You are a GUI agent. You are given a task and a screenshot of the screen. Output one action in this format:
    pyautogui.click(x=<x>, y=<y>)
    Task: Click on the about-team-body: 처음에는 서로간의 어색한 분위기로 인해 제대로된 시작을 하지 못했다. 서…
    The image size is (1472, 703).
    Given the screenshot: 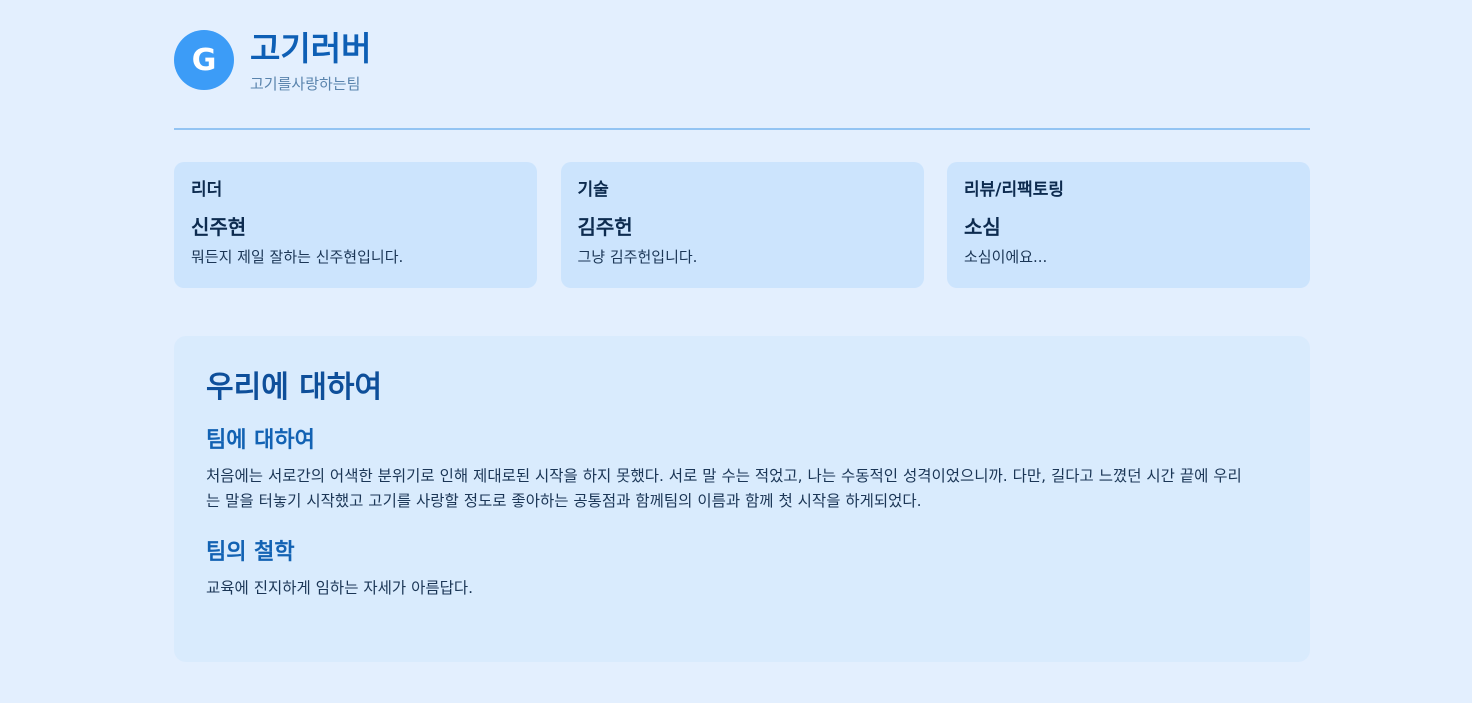 What is the action you would take?
    pyautogui.click(x=724, y=488)
    